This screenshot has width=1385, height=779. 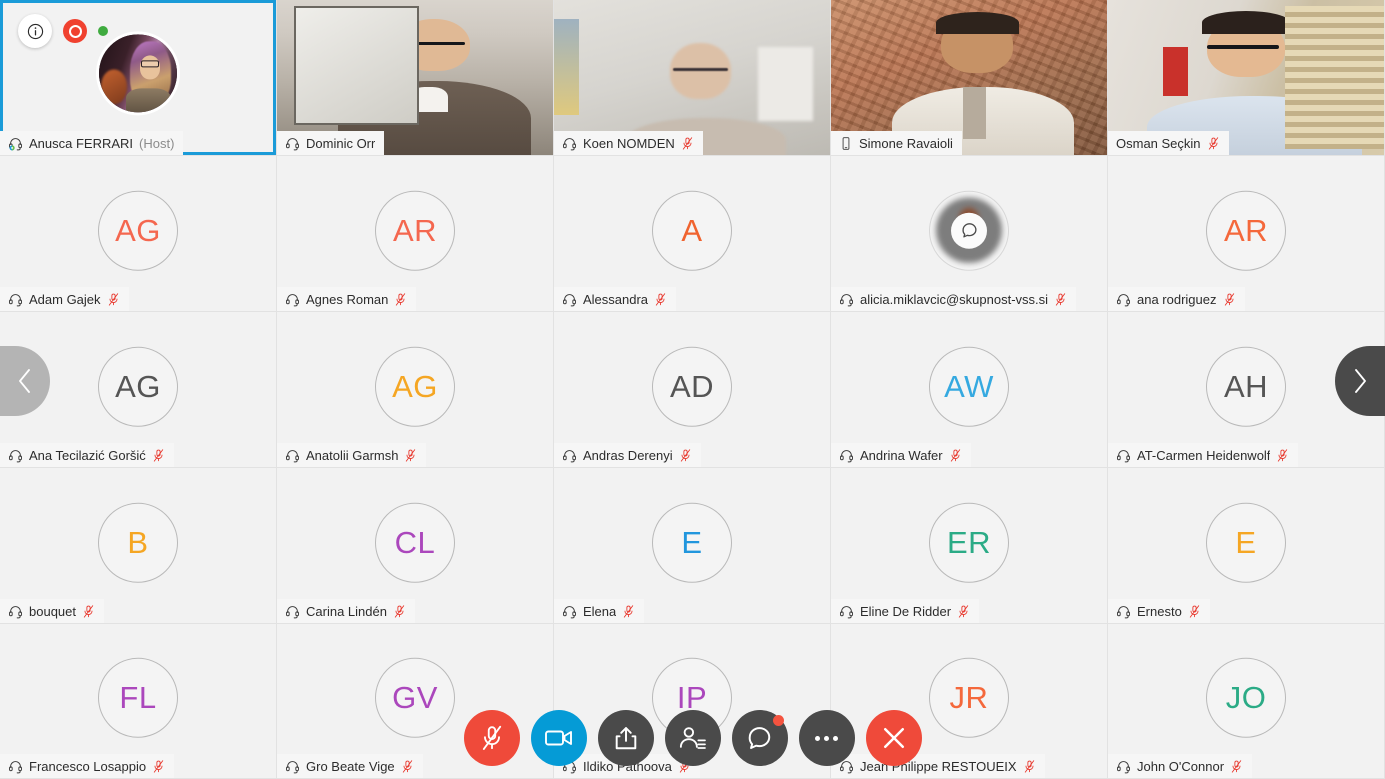 I want to click on participants-button, so click(x=692, y=738).